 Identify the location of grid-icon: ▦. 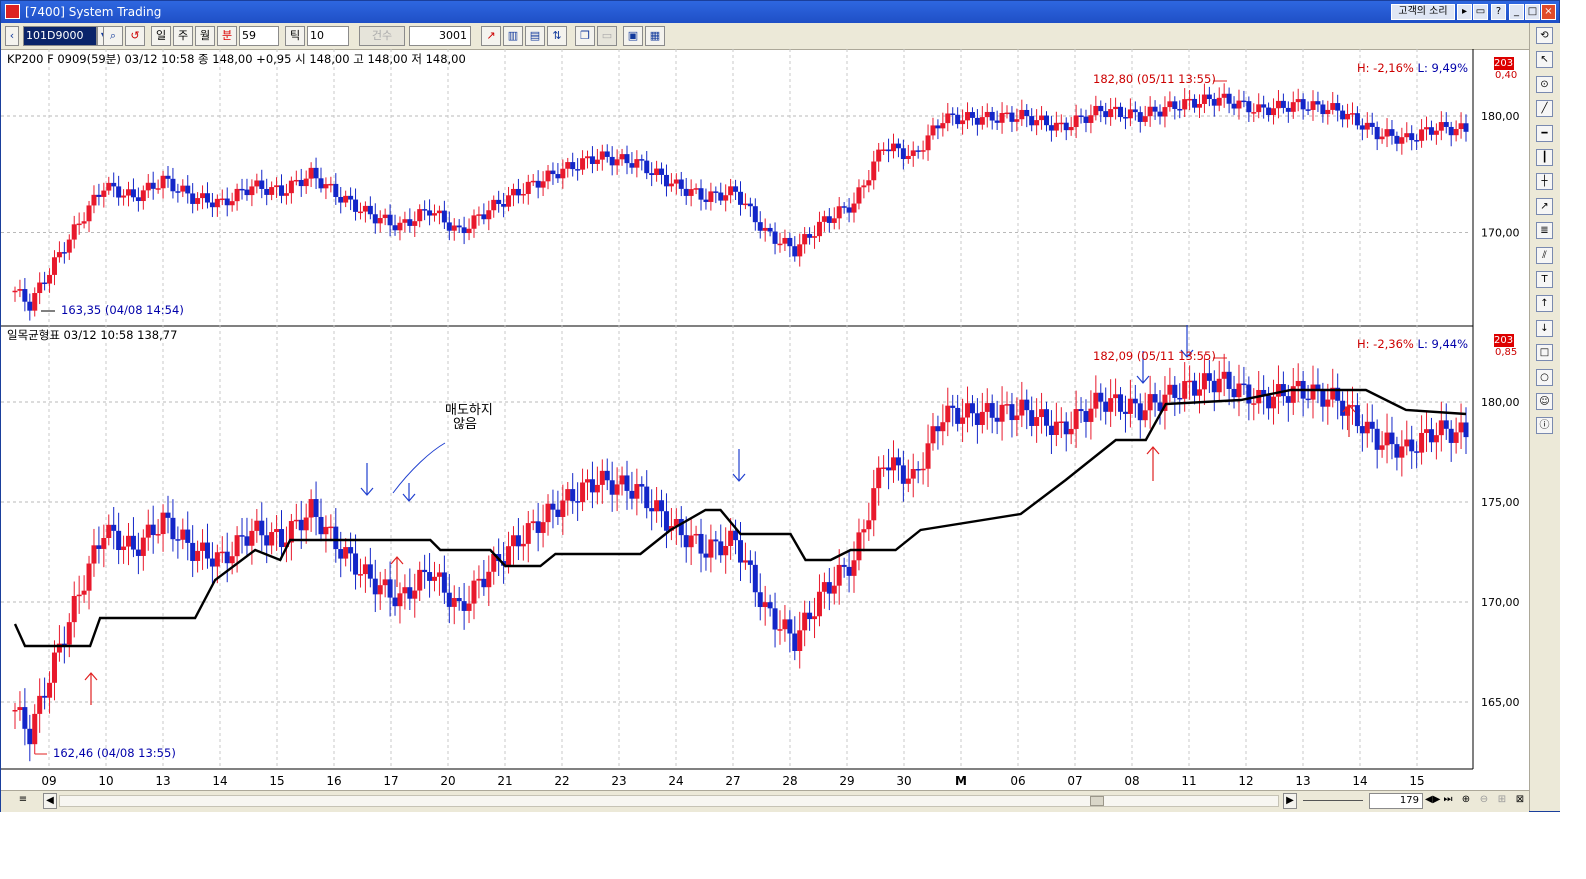
(655, 36).